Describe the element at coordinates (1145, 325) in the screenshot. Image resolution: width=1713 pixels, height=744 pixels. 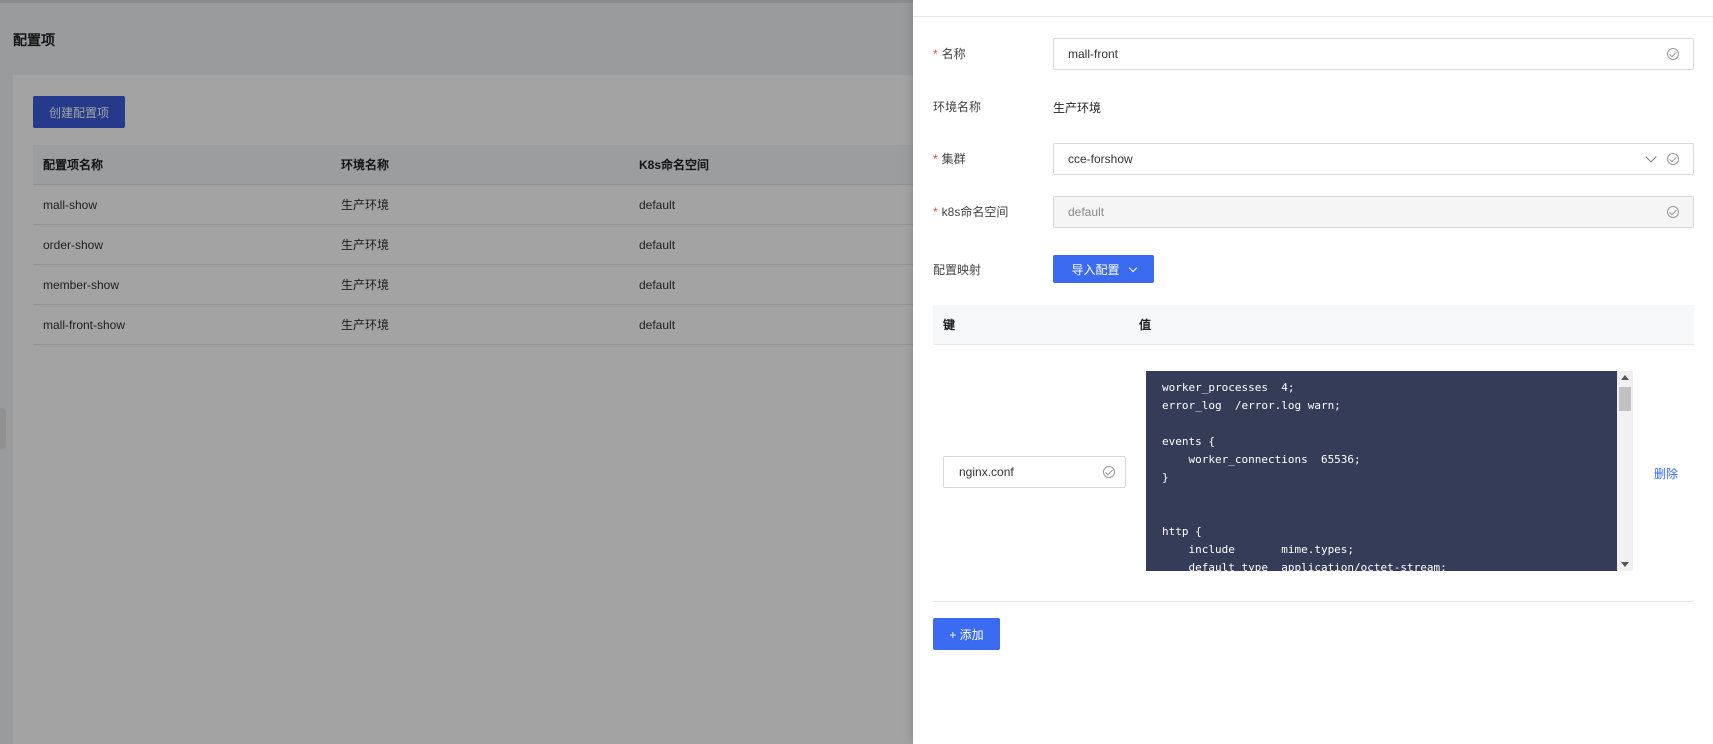
I see `value-column-header: 值` at that location.